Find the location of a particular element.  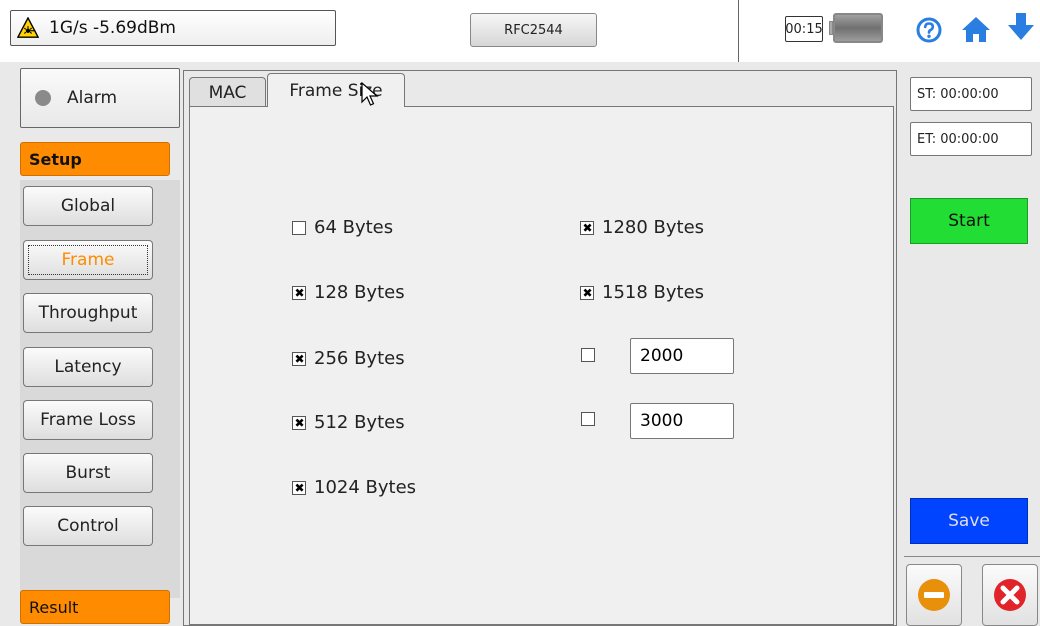

close-button is located at coordinates (1010, 595).